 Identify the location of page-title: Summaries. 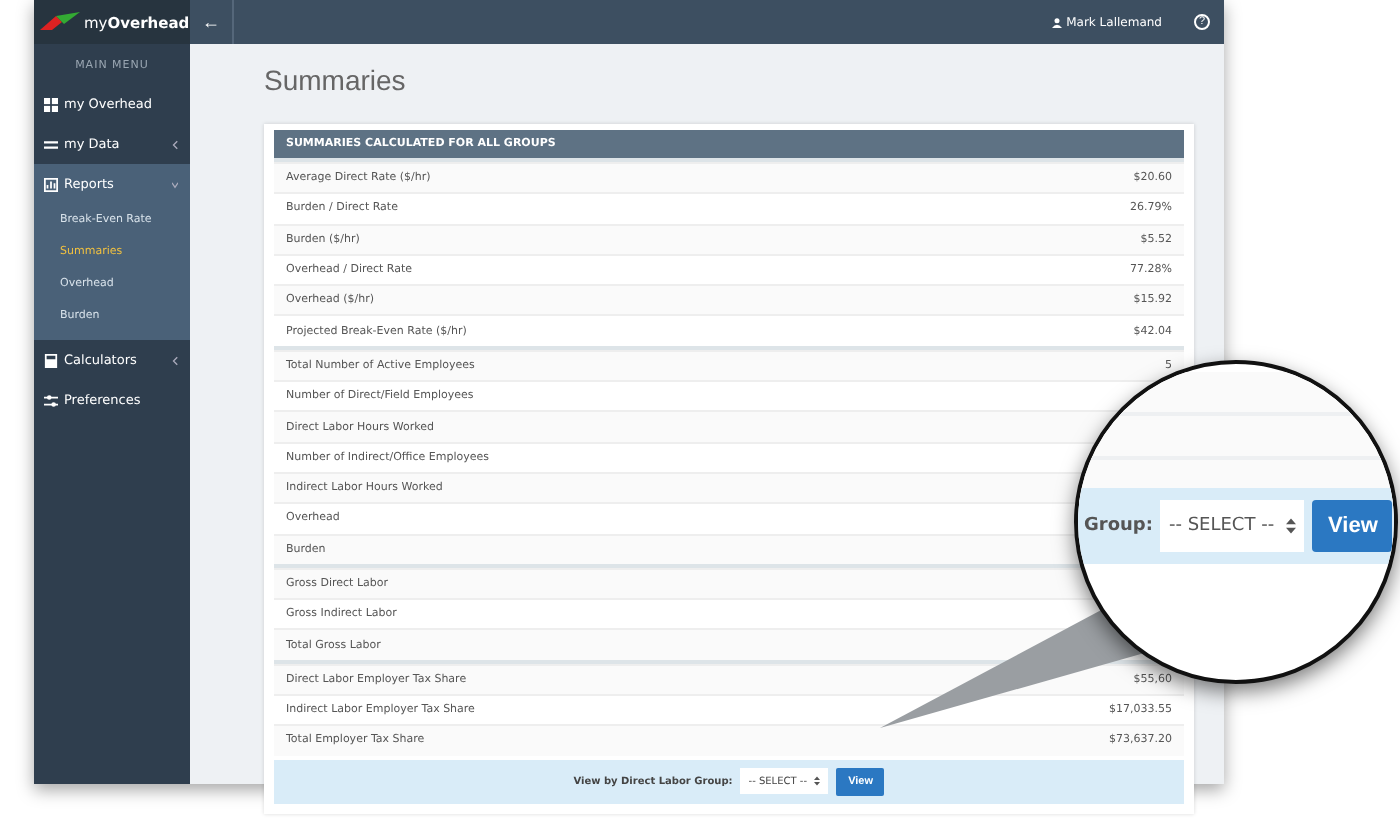
(336, 82).